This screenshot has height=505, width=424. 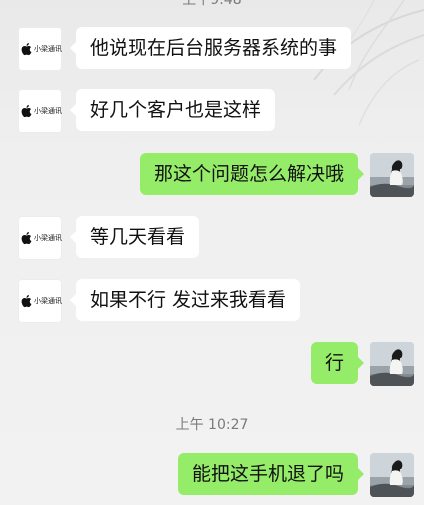 What do you see at coordinates (210, 48) in the screenshot?
I see `message-received: 他说现在后台服务器系统的事` at bounding box center [210, 48].